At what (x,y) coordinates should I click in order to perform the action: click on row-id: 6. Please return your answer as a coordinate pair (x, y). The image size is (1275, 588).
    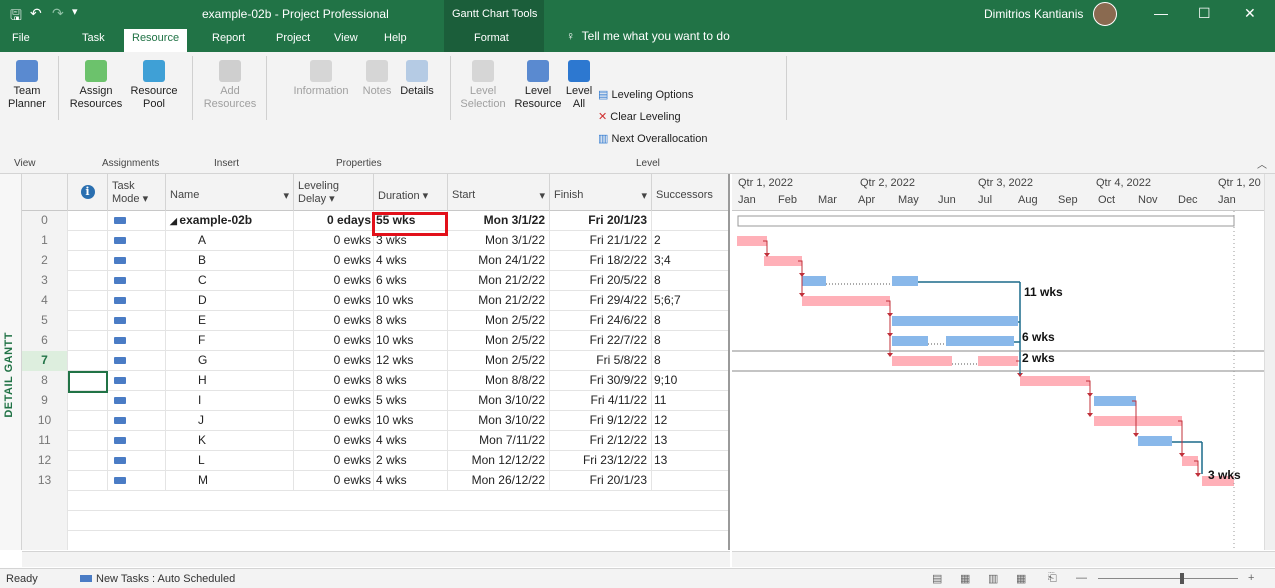
    Looking at the image, I should click on (45, 341).